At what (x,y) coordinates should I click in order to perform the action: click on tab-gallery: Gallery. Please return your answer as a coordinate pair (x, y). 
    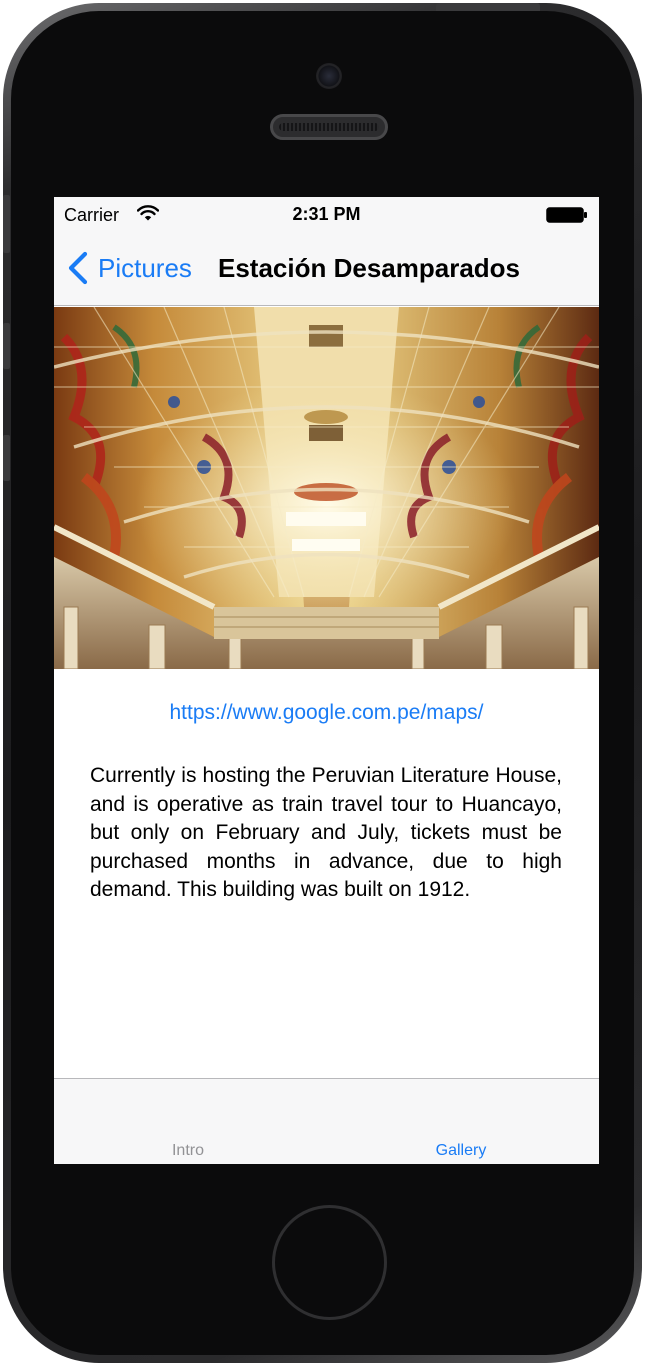
    Looking at the image, I should click on (461, 1151).